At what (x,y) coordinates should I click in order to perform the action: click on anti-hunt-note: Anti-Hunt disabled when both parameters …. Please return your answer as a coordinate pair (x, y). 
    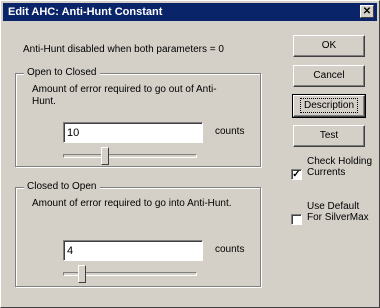
    Looking at the image, I should click on (123, 49).